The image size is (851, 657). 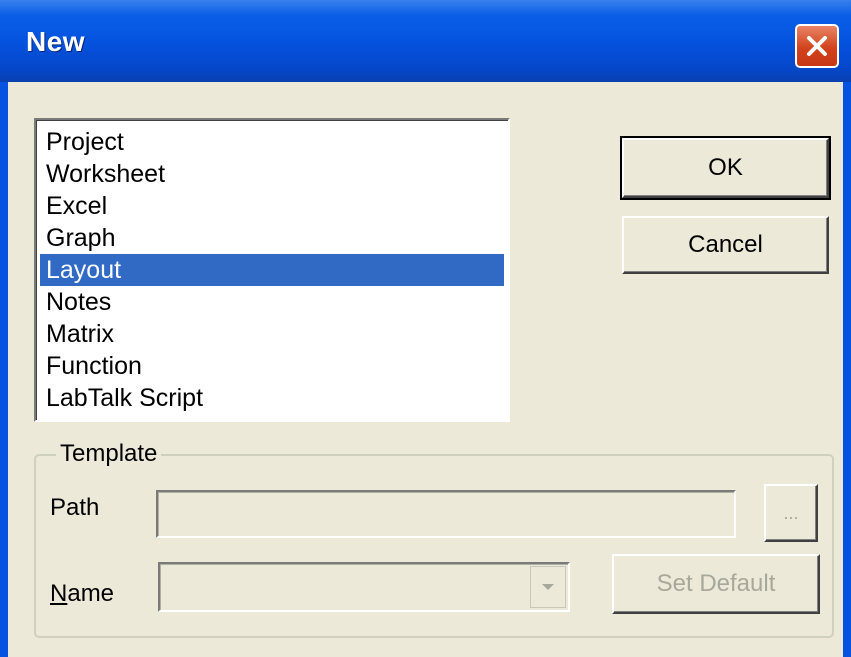 What do you see at coordinates (716, 584) in the screenshot?
I see `set-default-button: Set Default` at bounding box center [716, 584].